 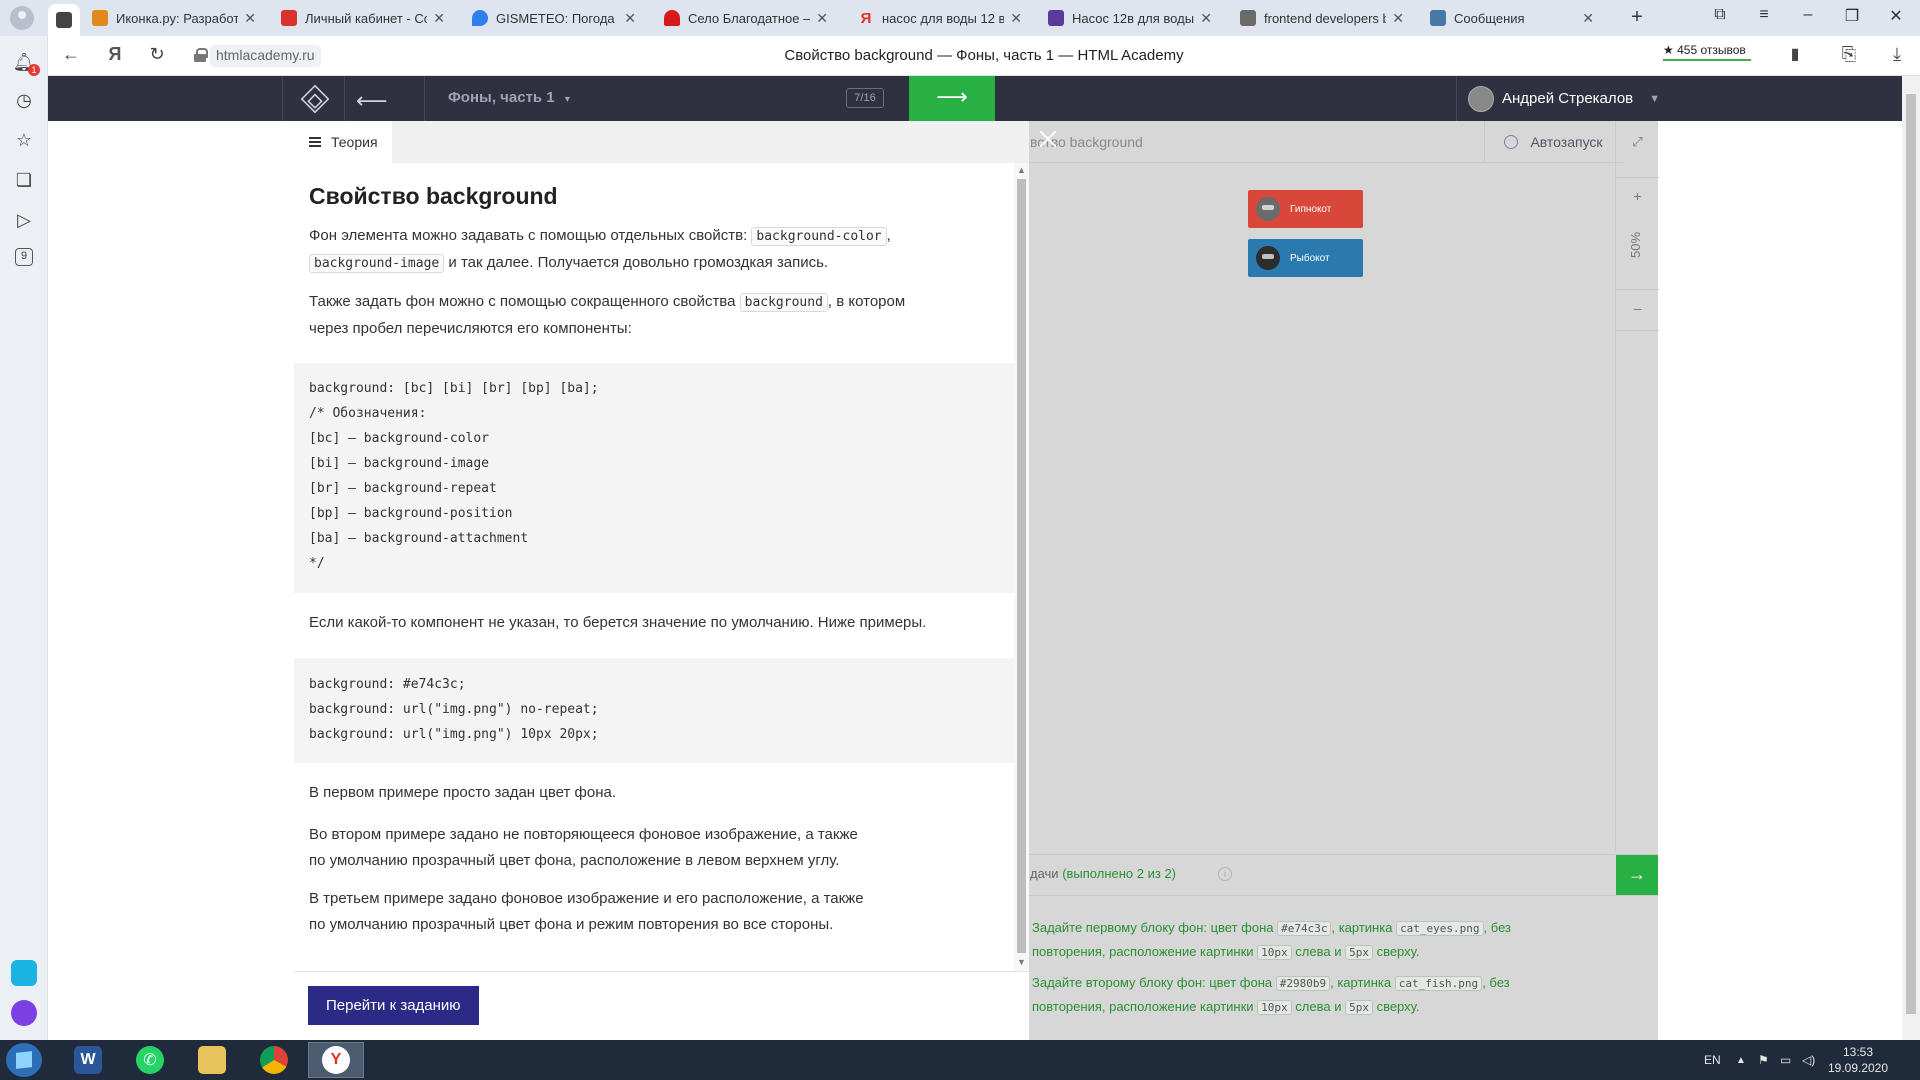 I want to click on star-icon: ☆, so click(x=24, y=140).